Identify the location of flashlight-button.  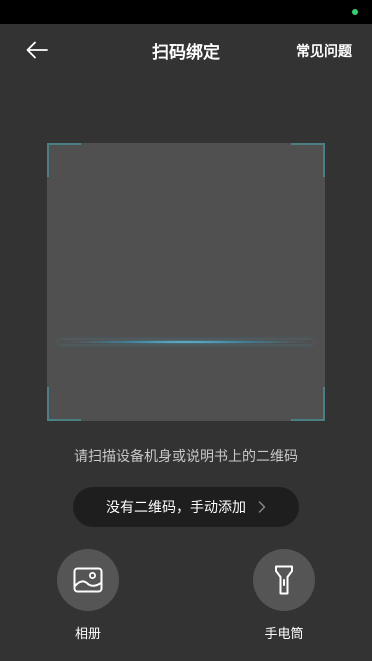
(284, 580).